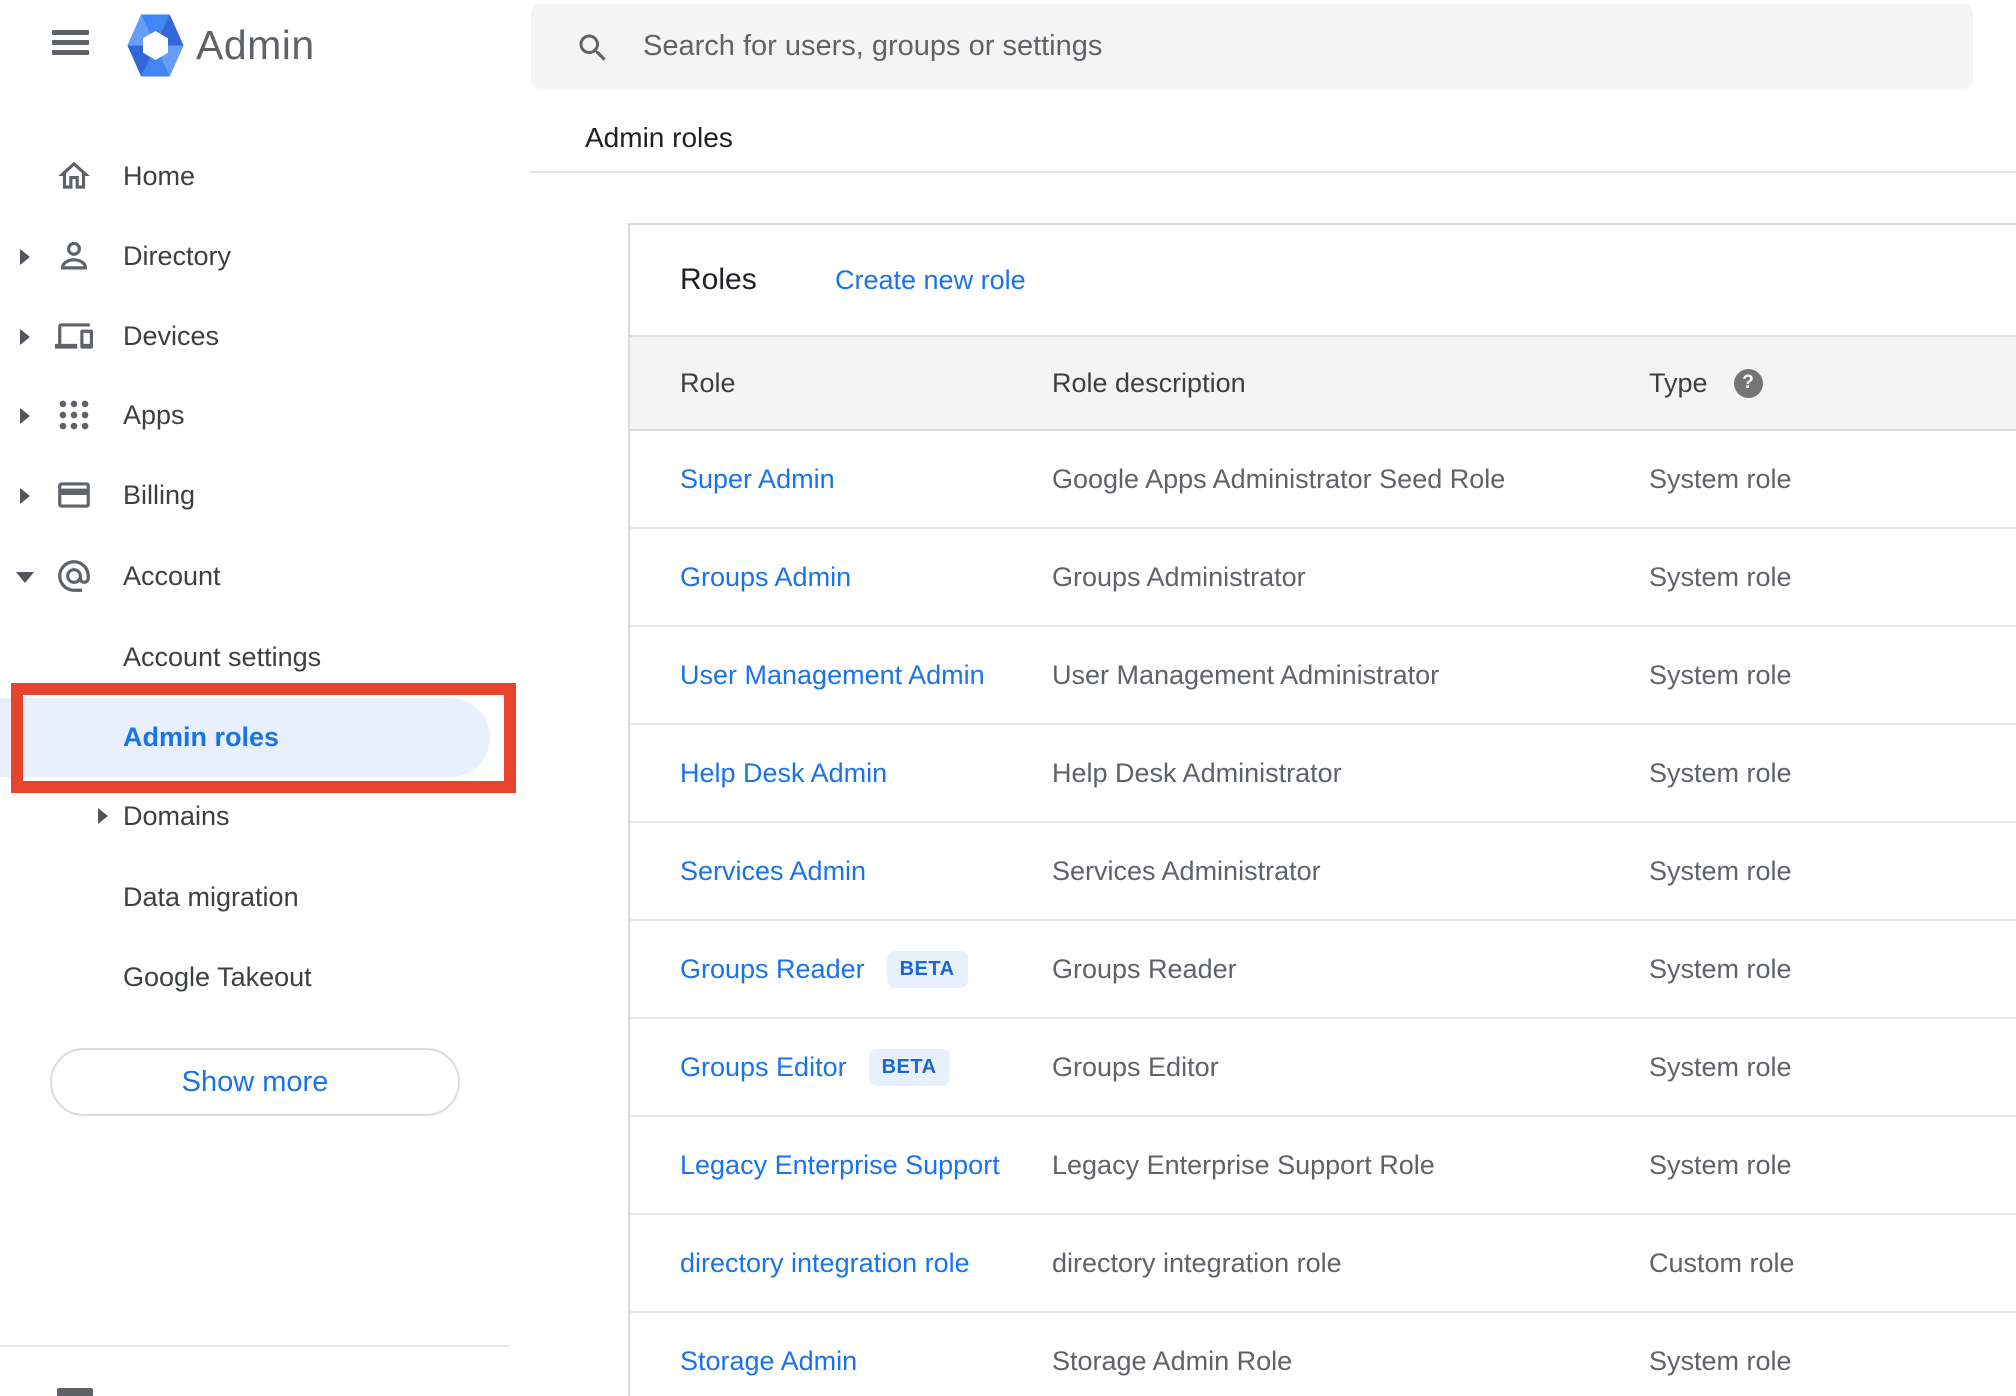 This screenshot has width=2016, height=1396. What do you see at coordinates (74, 495) in the screenshot?
I see `credit-card-icon` at bounding box center [74, 495].